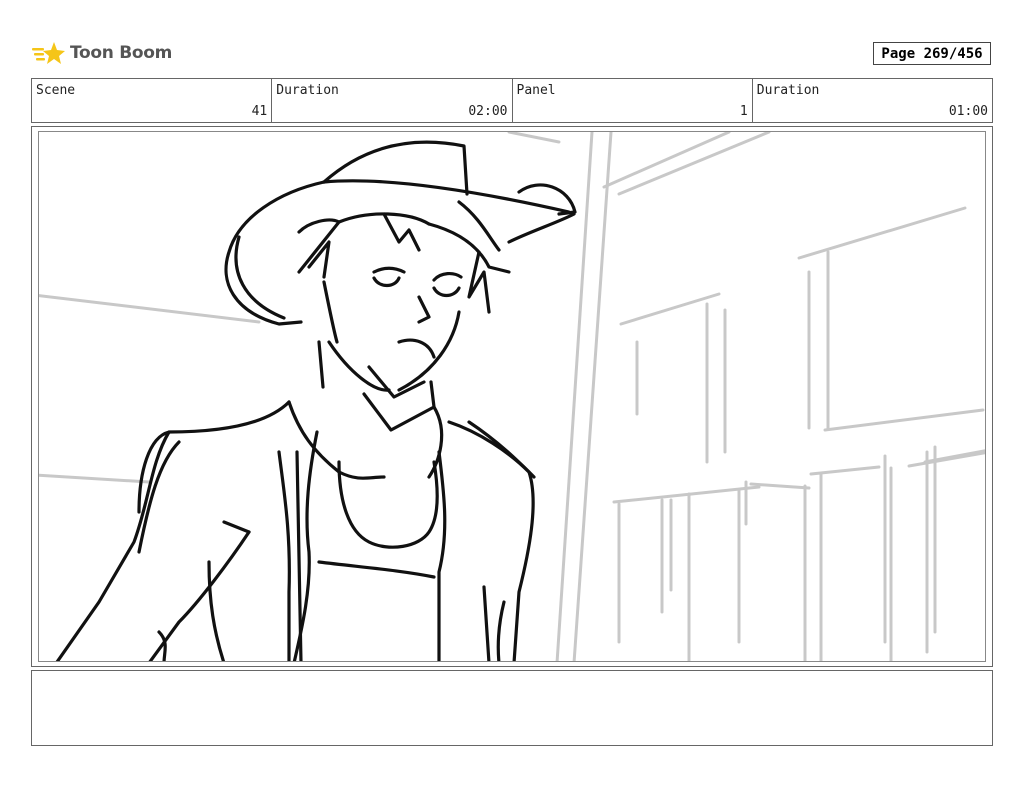  I want to click on scene-cell: Scene 41, so click(152, 100).